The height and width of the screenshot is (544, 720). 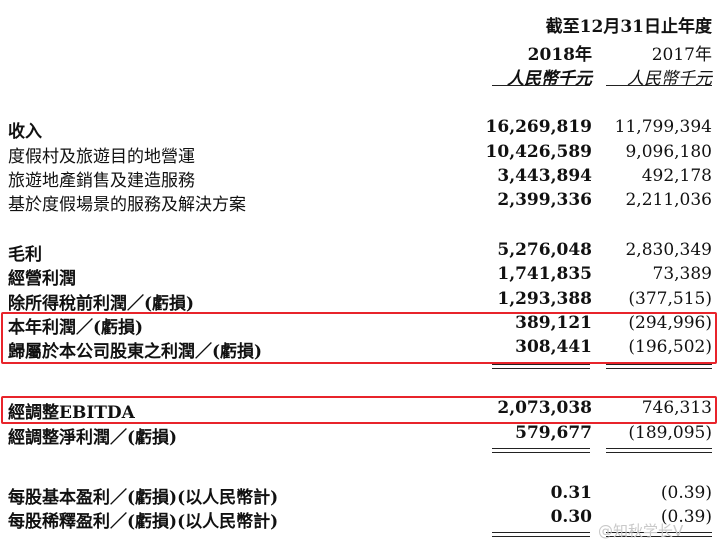 What do you see at coordinates (663, 127) in the screenshot?
I see `row-value-2017-revenue: 11,799,394` at bounding box center [663, 127].